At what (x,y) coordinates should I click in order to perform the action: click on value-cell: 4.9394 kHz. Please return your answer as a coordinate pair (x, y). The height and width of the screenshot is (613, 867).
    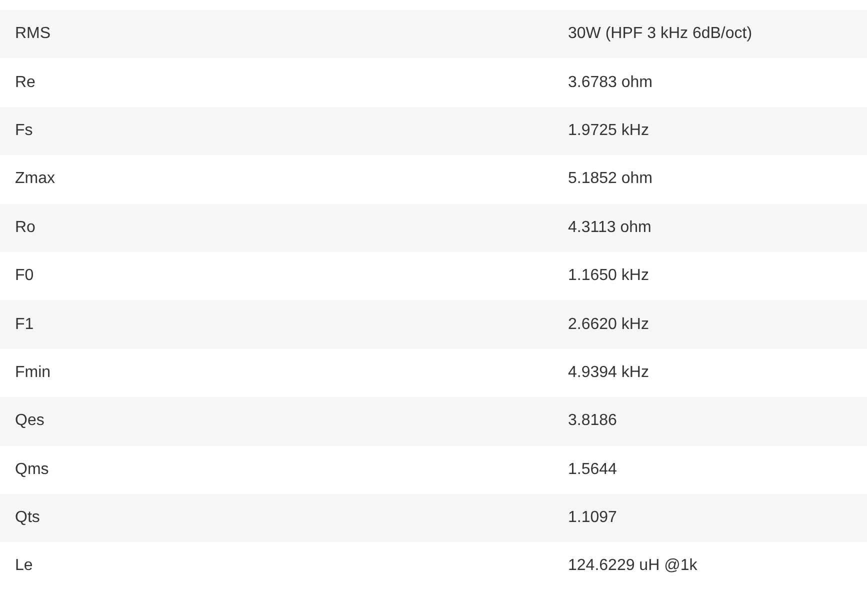
    Looking at the image, I should click on (710, 373).